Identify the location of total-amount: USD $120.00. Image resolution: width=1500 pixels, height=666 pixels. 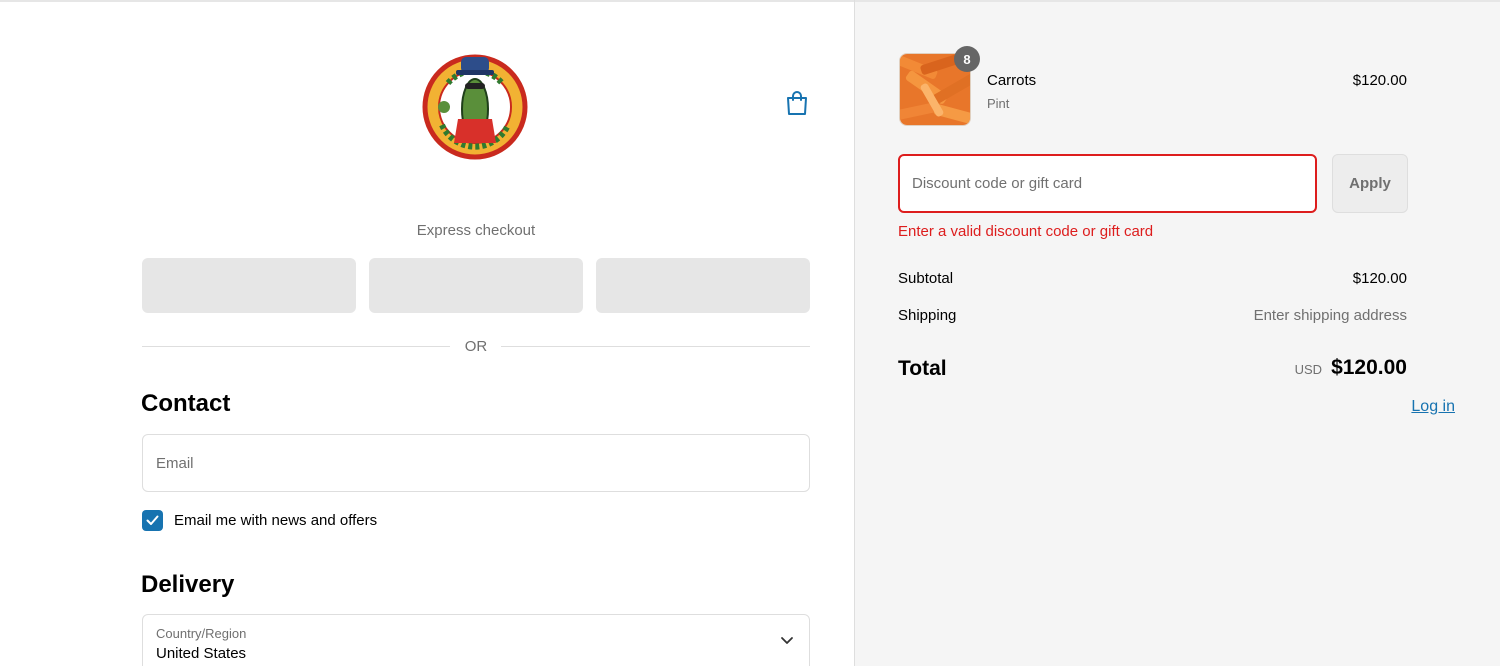
(1351, 368).